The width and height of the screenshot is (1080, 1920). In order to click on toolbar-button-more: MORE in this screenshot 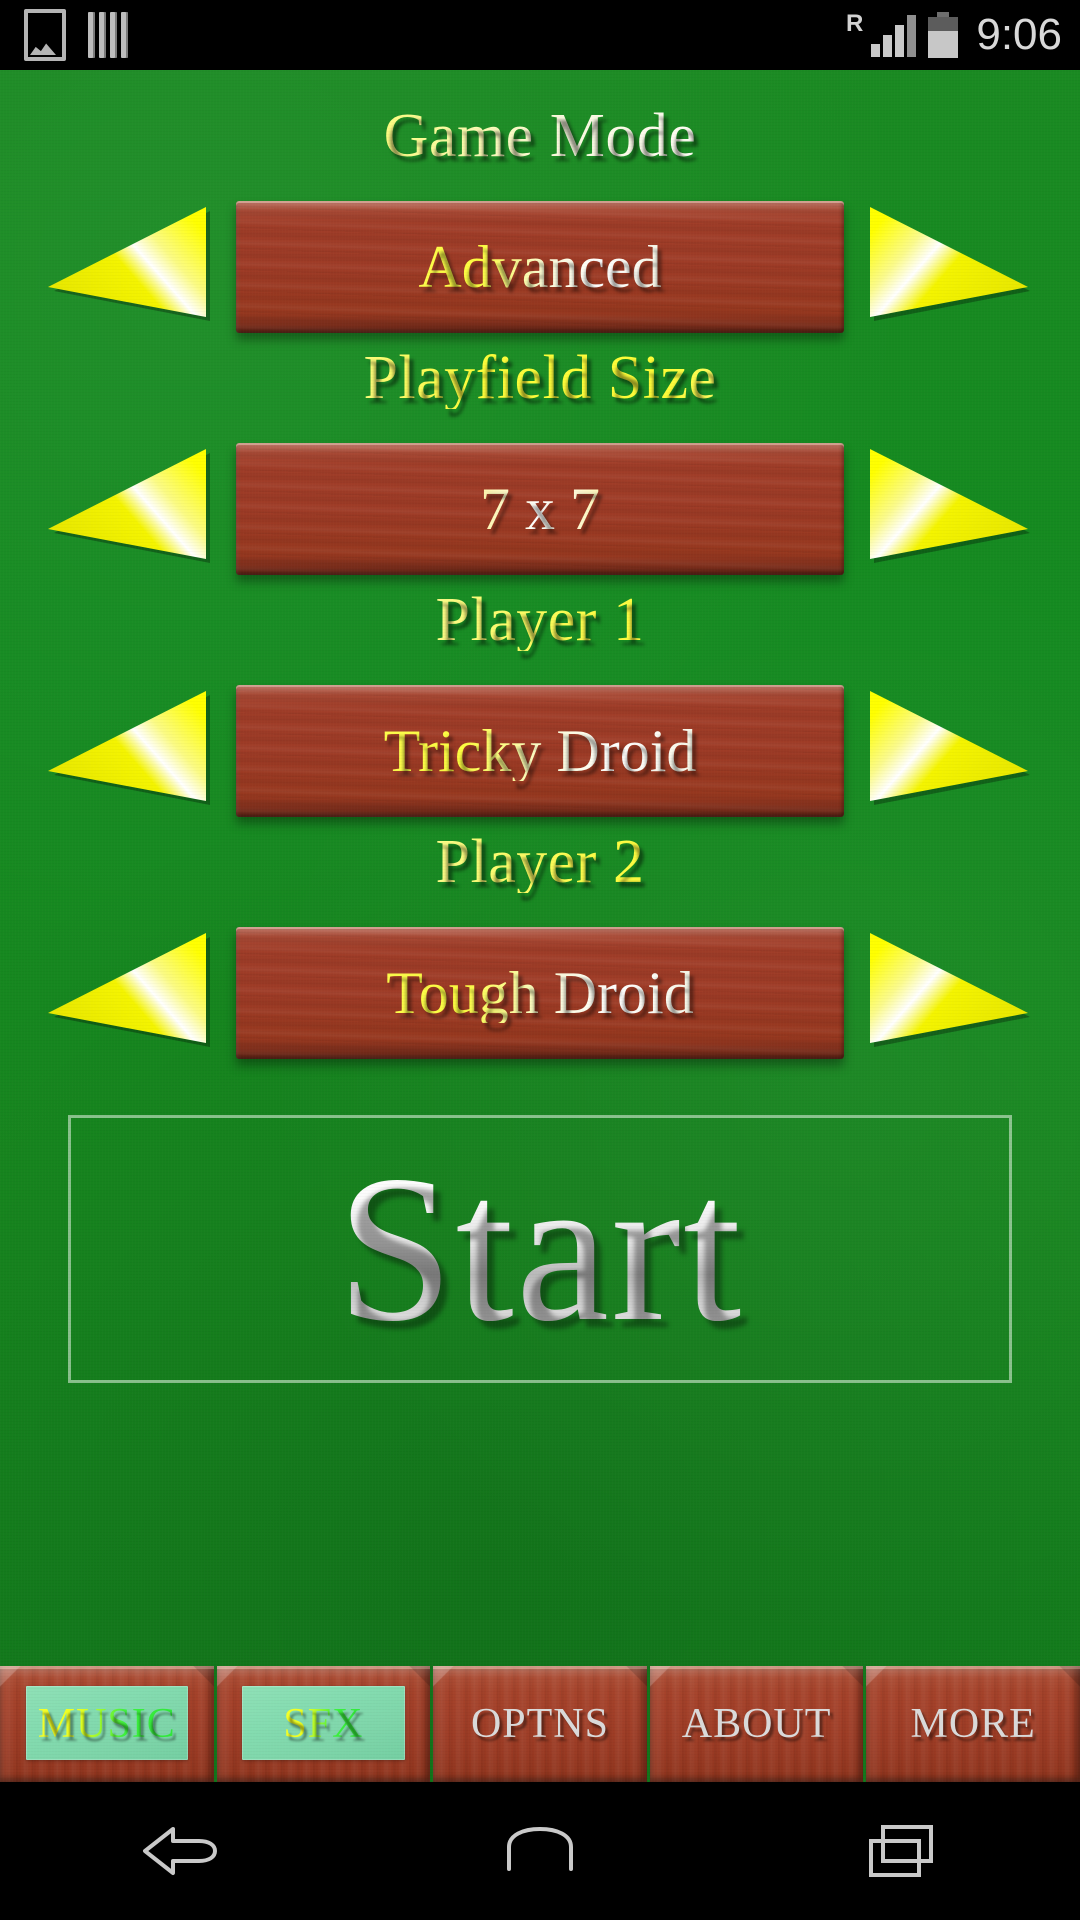, I will do `click(973, 1724)`.